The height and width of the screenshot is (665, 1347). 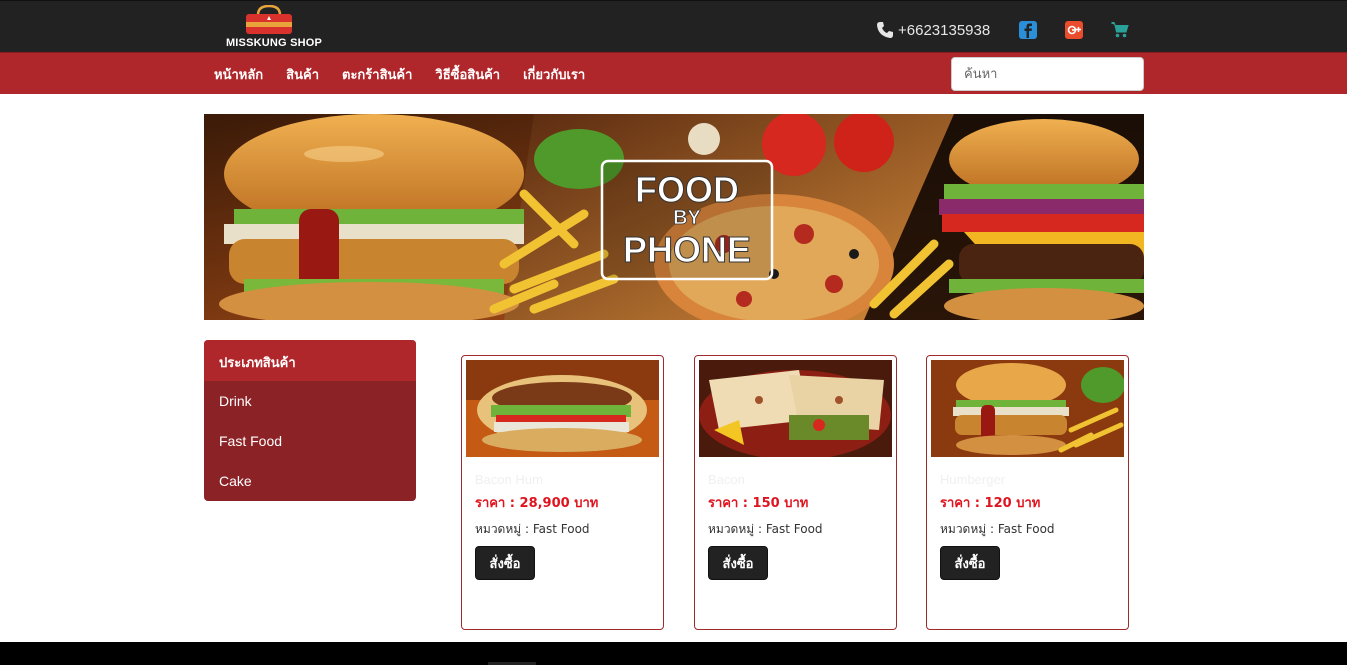 What do you see at coordinates (377, 74) in the screenshot?
I see `nav-item-cart: ตะกร้าสินค้า` at bounding box center [377, 74].